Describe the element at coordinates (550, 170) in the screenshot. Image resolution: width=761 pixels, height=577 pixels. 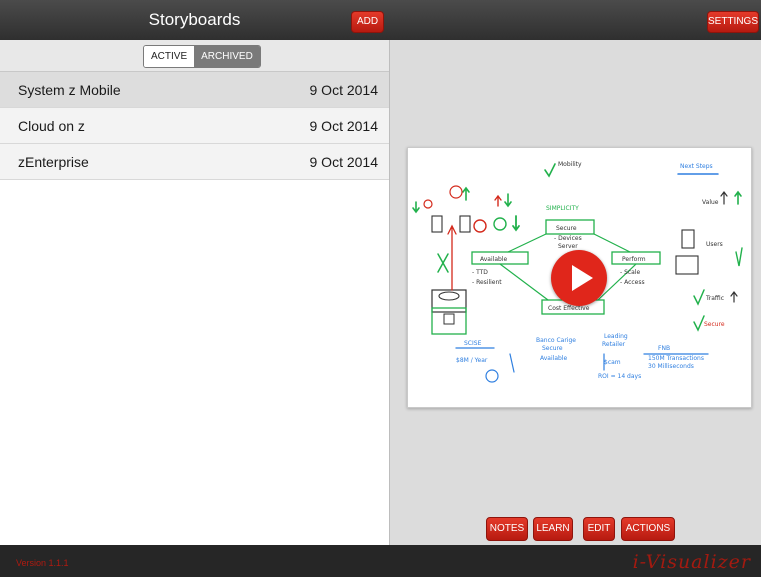
I see `check-mark` at that location.